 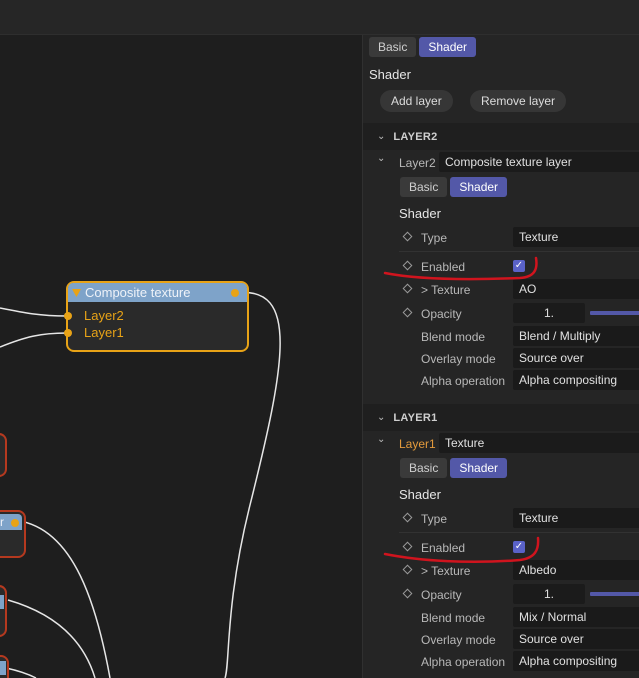 What do you see at coordinates (417, 444) in the screenshot?
I see `layer-label: Layer1` at bounding box center [417, 444].